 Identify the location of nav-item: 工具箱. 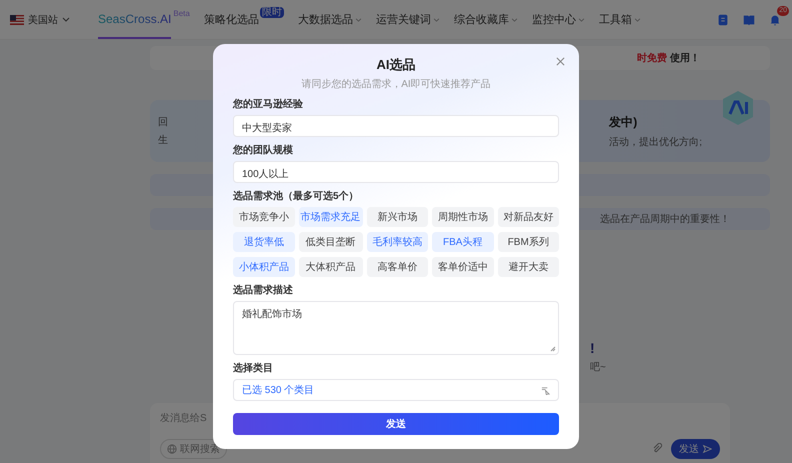
(615, 19).